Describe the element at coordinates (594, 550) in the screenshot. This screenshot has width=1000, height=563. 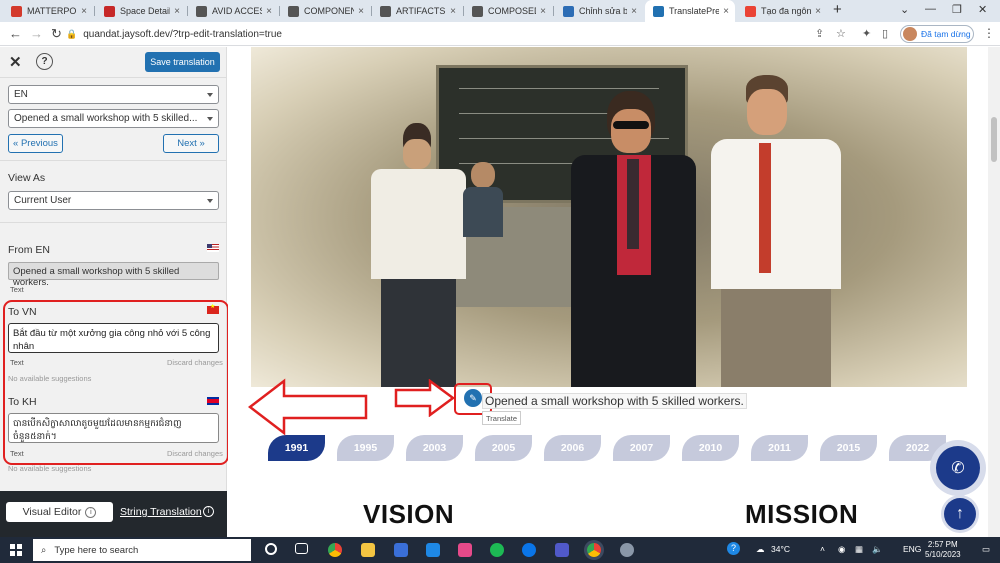
I see `chrome-active-icon` at that location.